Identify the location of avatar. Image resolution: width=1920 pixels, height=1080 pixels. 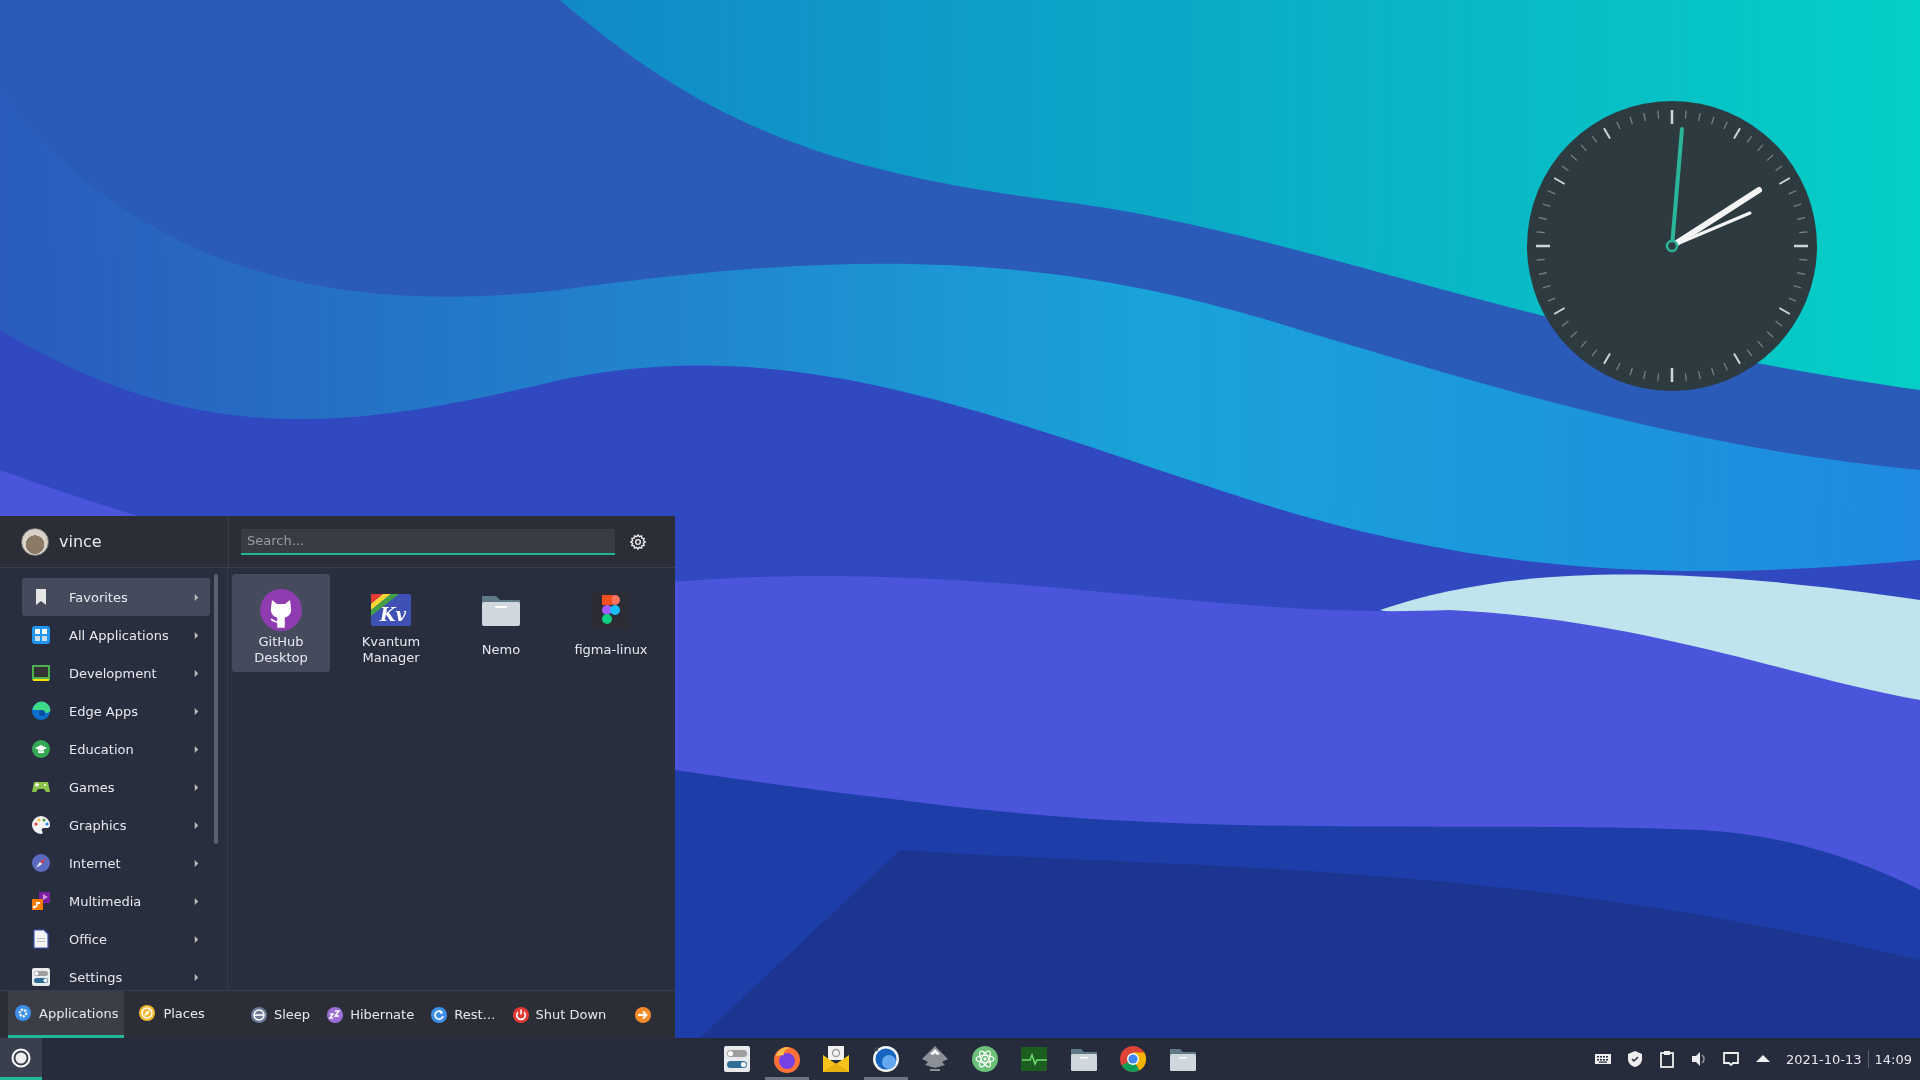
(35, 541).